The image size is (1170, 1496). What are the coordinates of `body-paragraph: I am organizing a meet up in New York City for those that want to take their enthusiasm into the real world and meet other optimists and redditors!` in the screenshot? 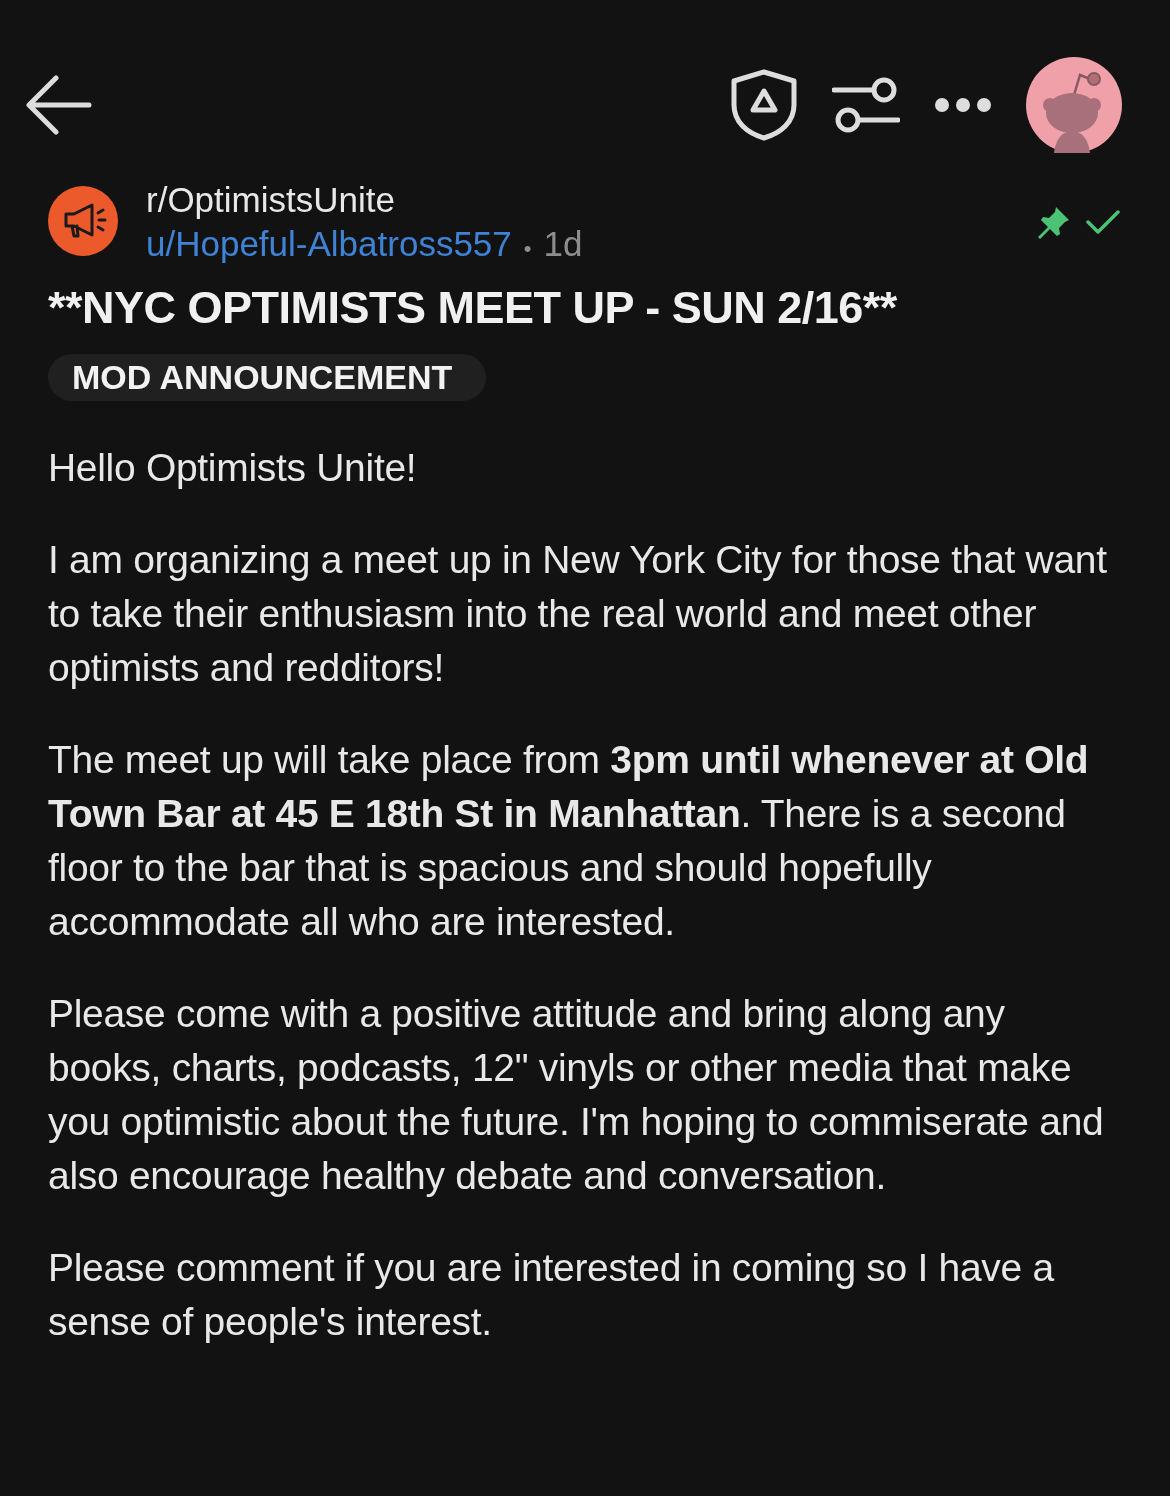 It's located at (578, 614).